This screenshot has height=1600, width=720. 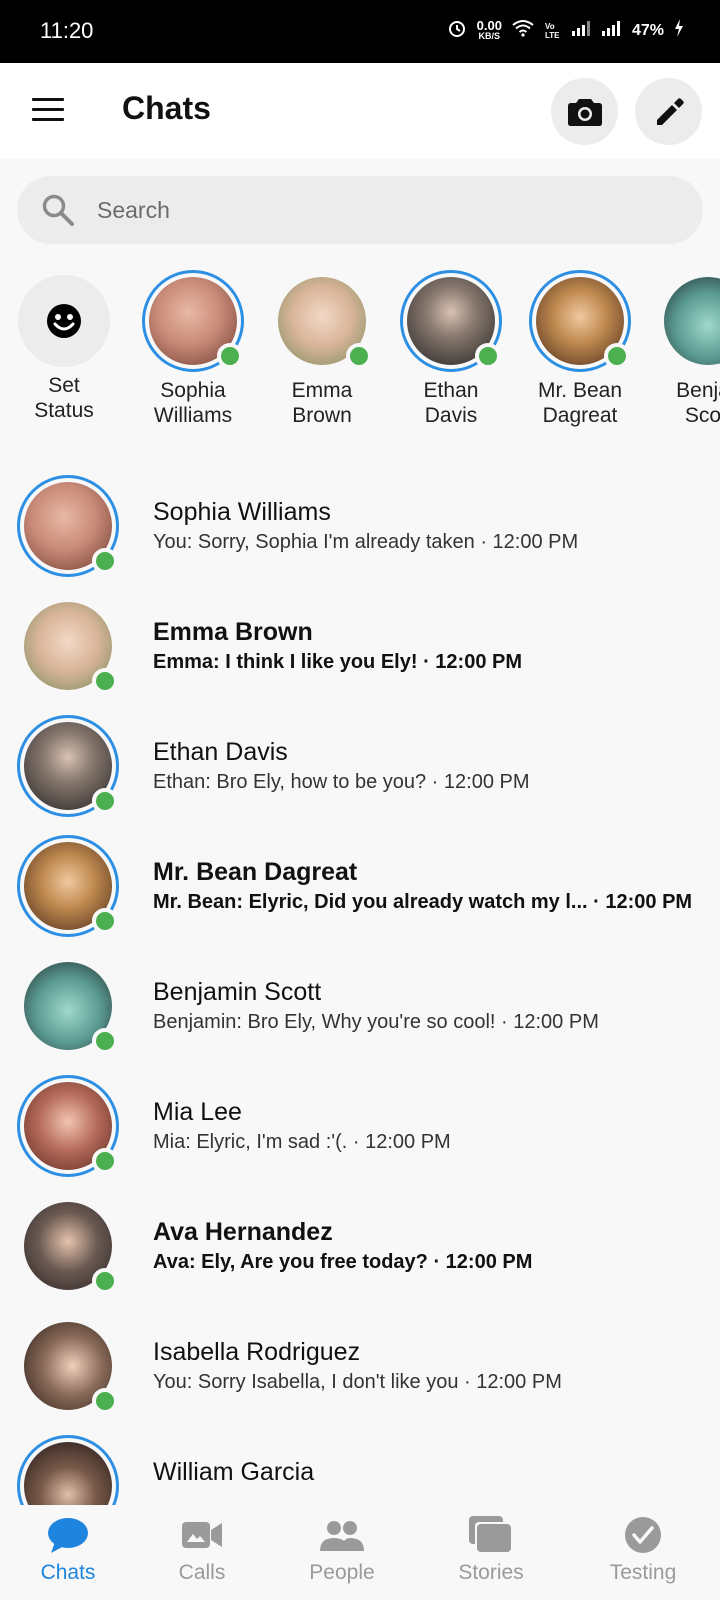 I want to click on story-label-line2: Dagreat, so click(x=580, y=415).